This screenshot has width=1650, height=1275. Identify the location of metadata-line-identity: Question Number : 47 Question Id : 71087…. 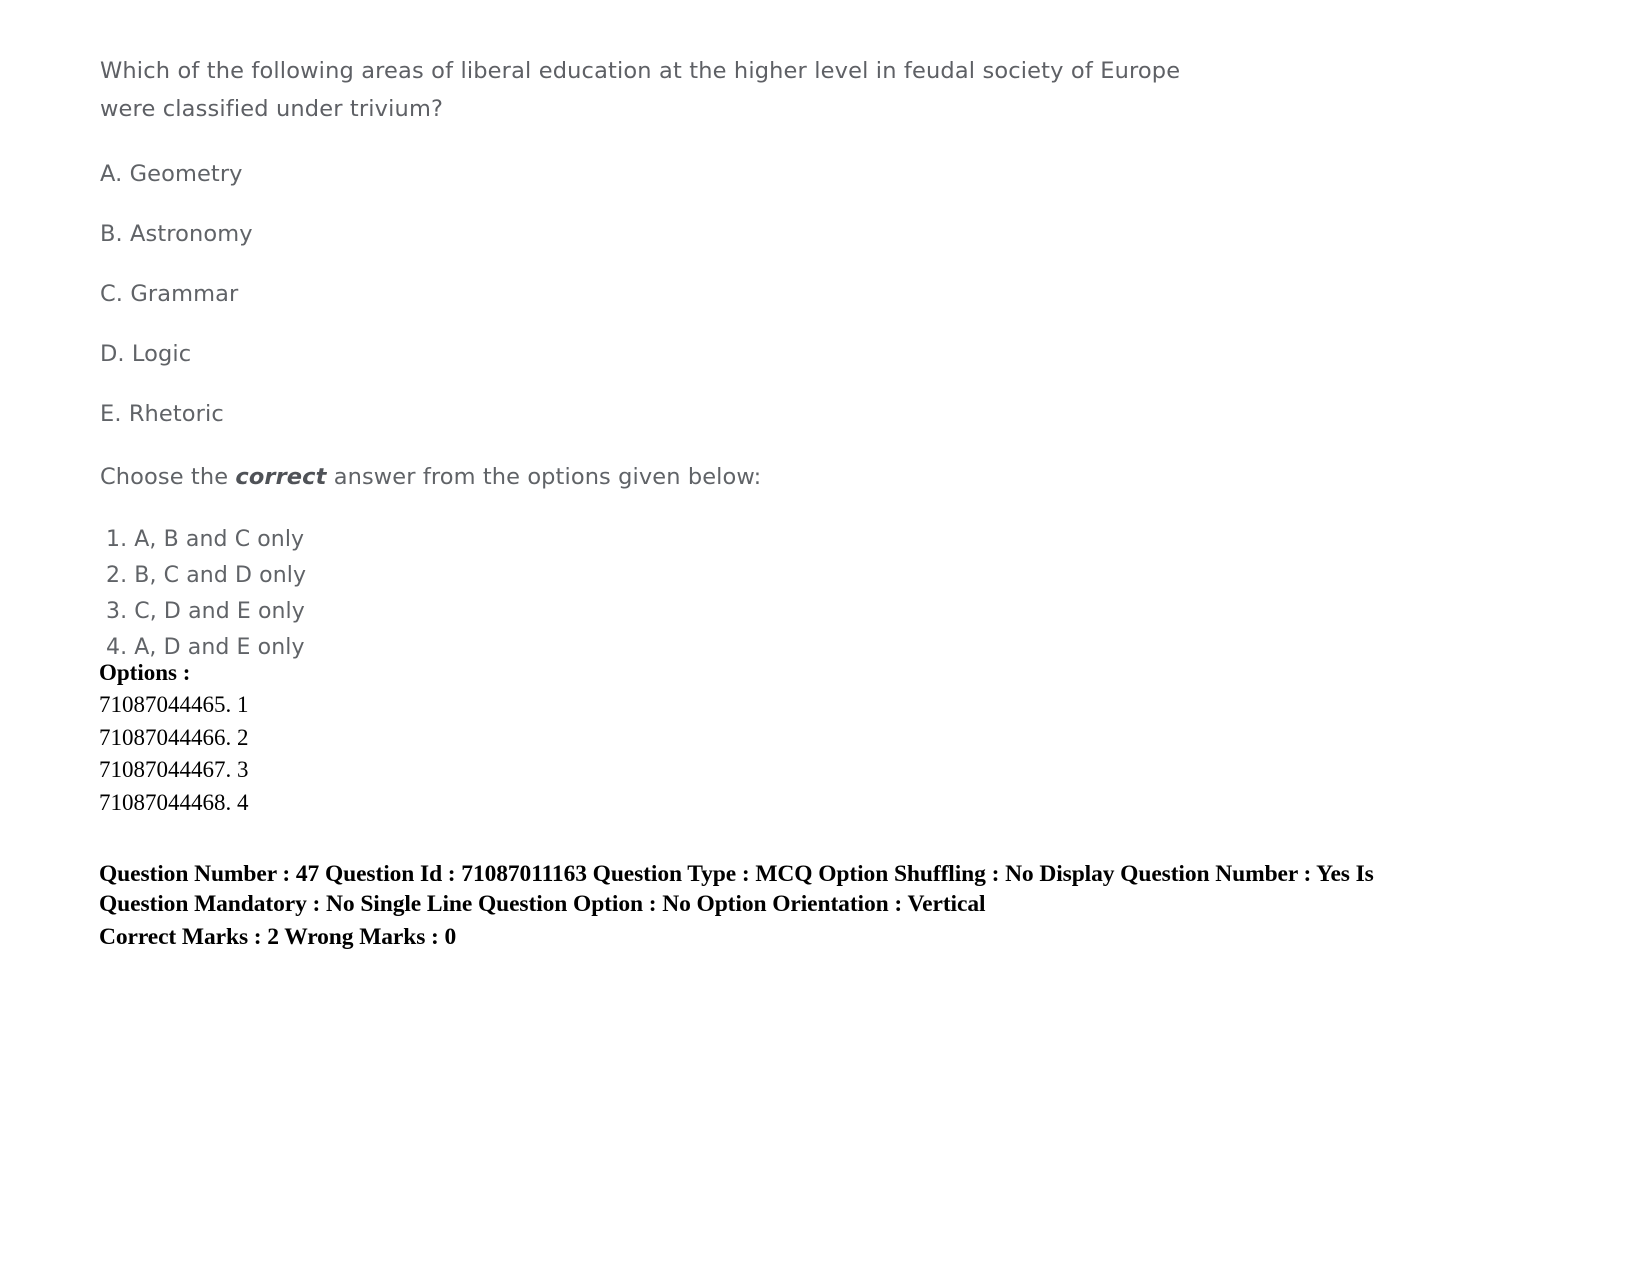
(736, 874).